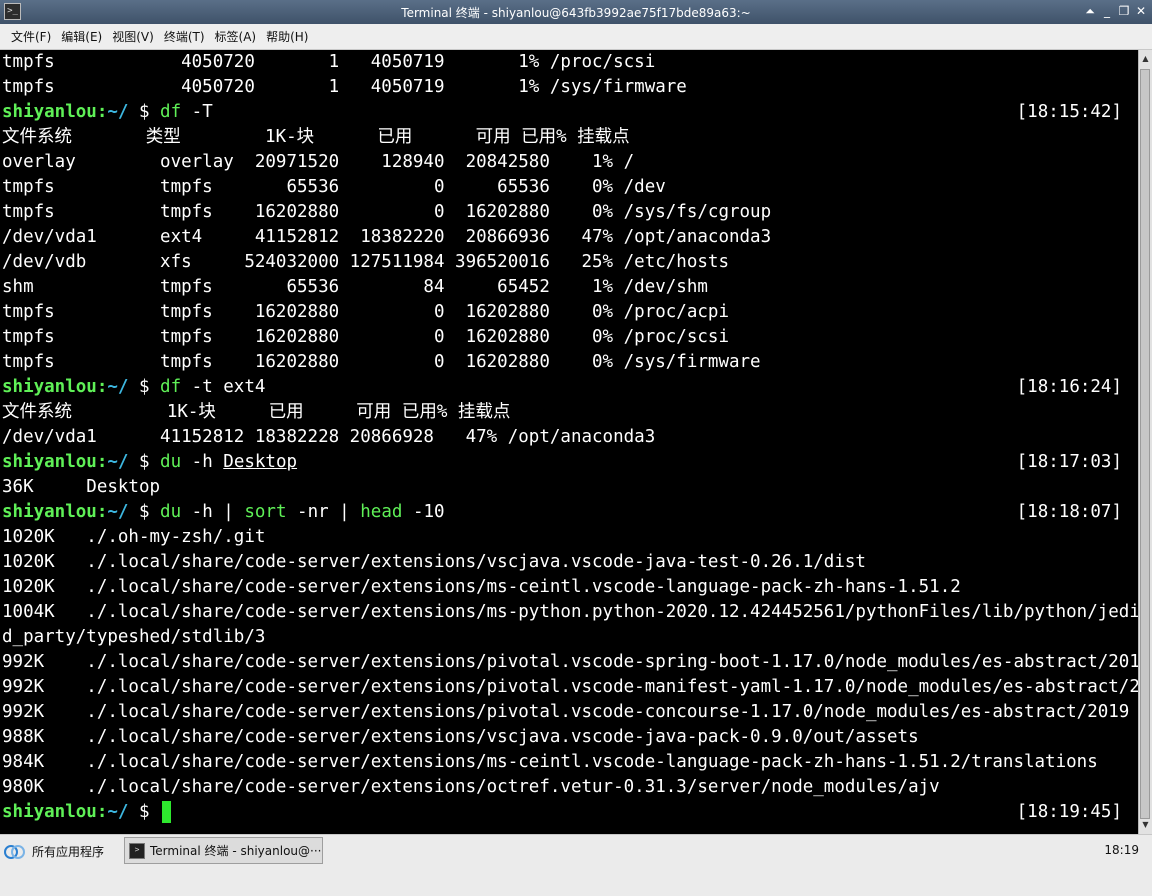  What do you see at coordinates (1141, 11) in the screenshot?
I see `close-icon: ✕` at bounding box center [1141, 11].